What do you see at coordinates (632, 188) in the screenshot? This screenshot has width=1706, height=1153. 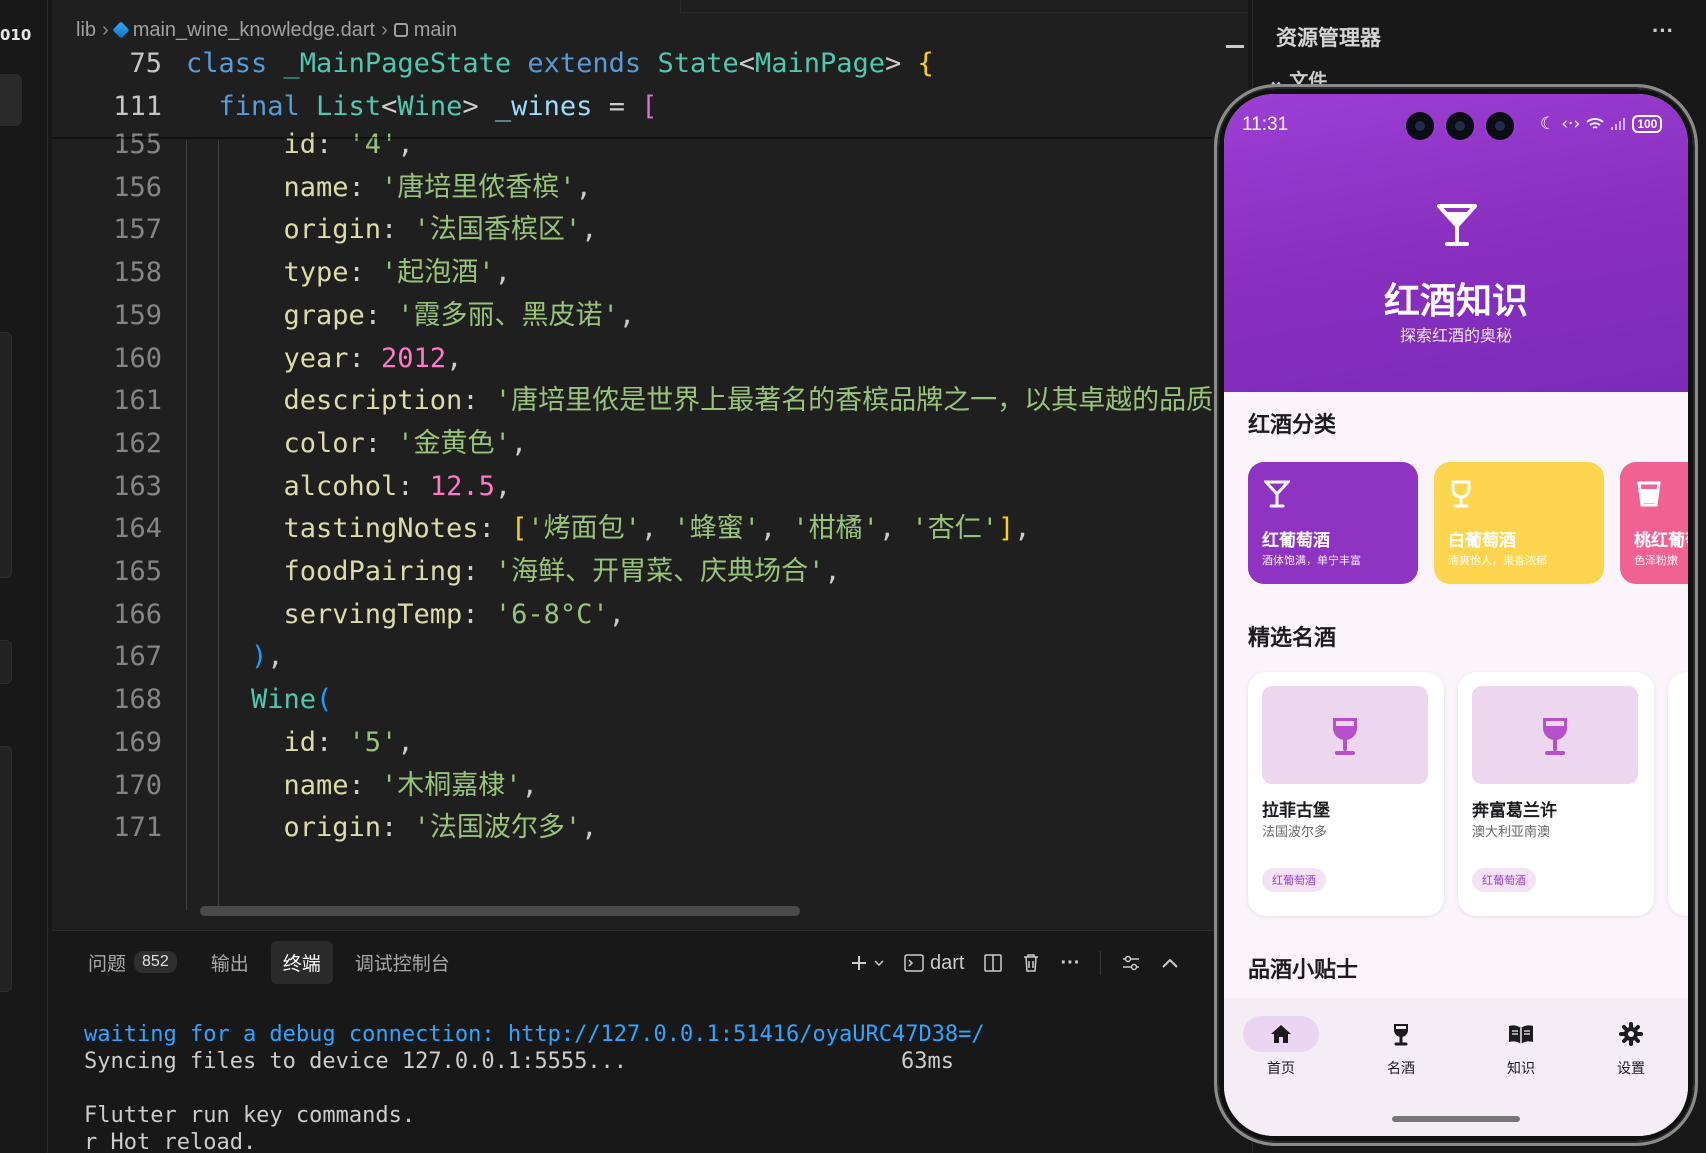 I see `code-line: 156 name: '唐培里侬香槟',` at bounding box center [632, 188].